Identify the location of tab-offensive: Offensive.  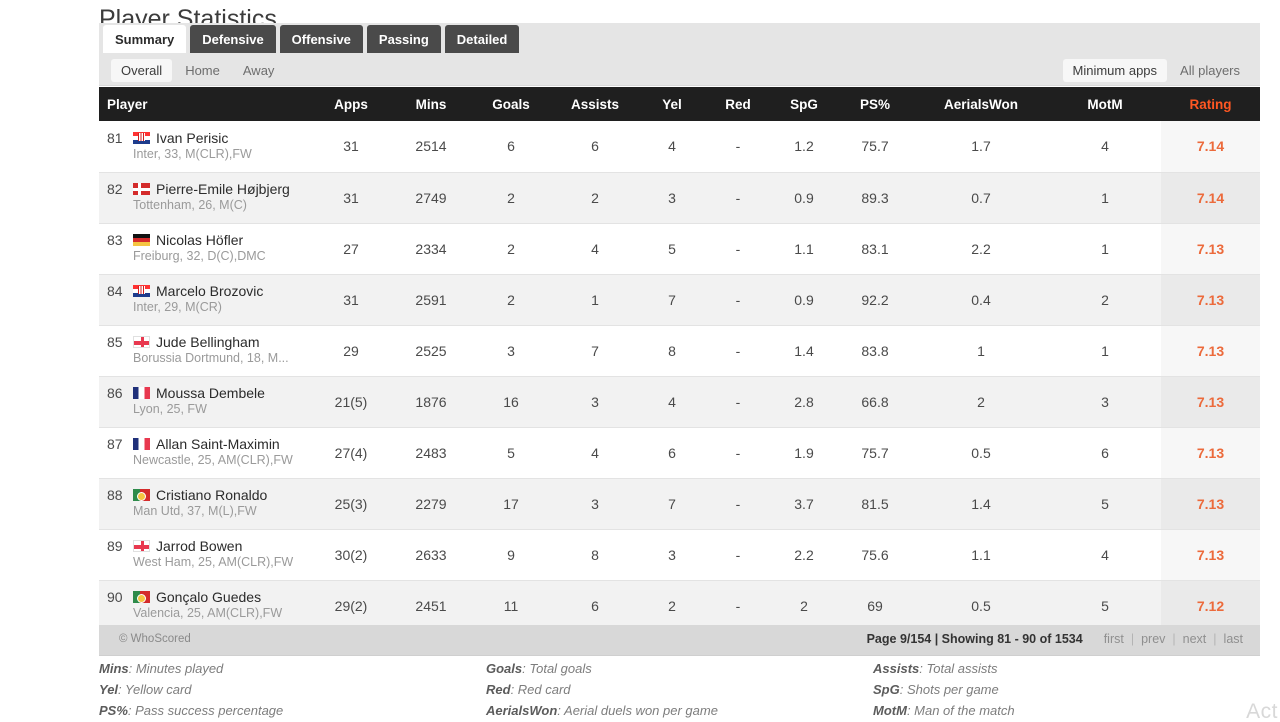
(321, 39).